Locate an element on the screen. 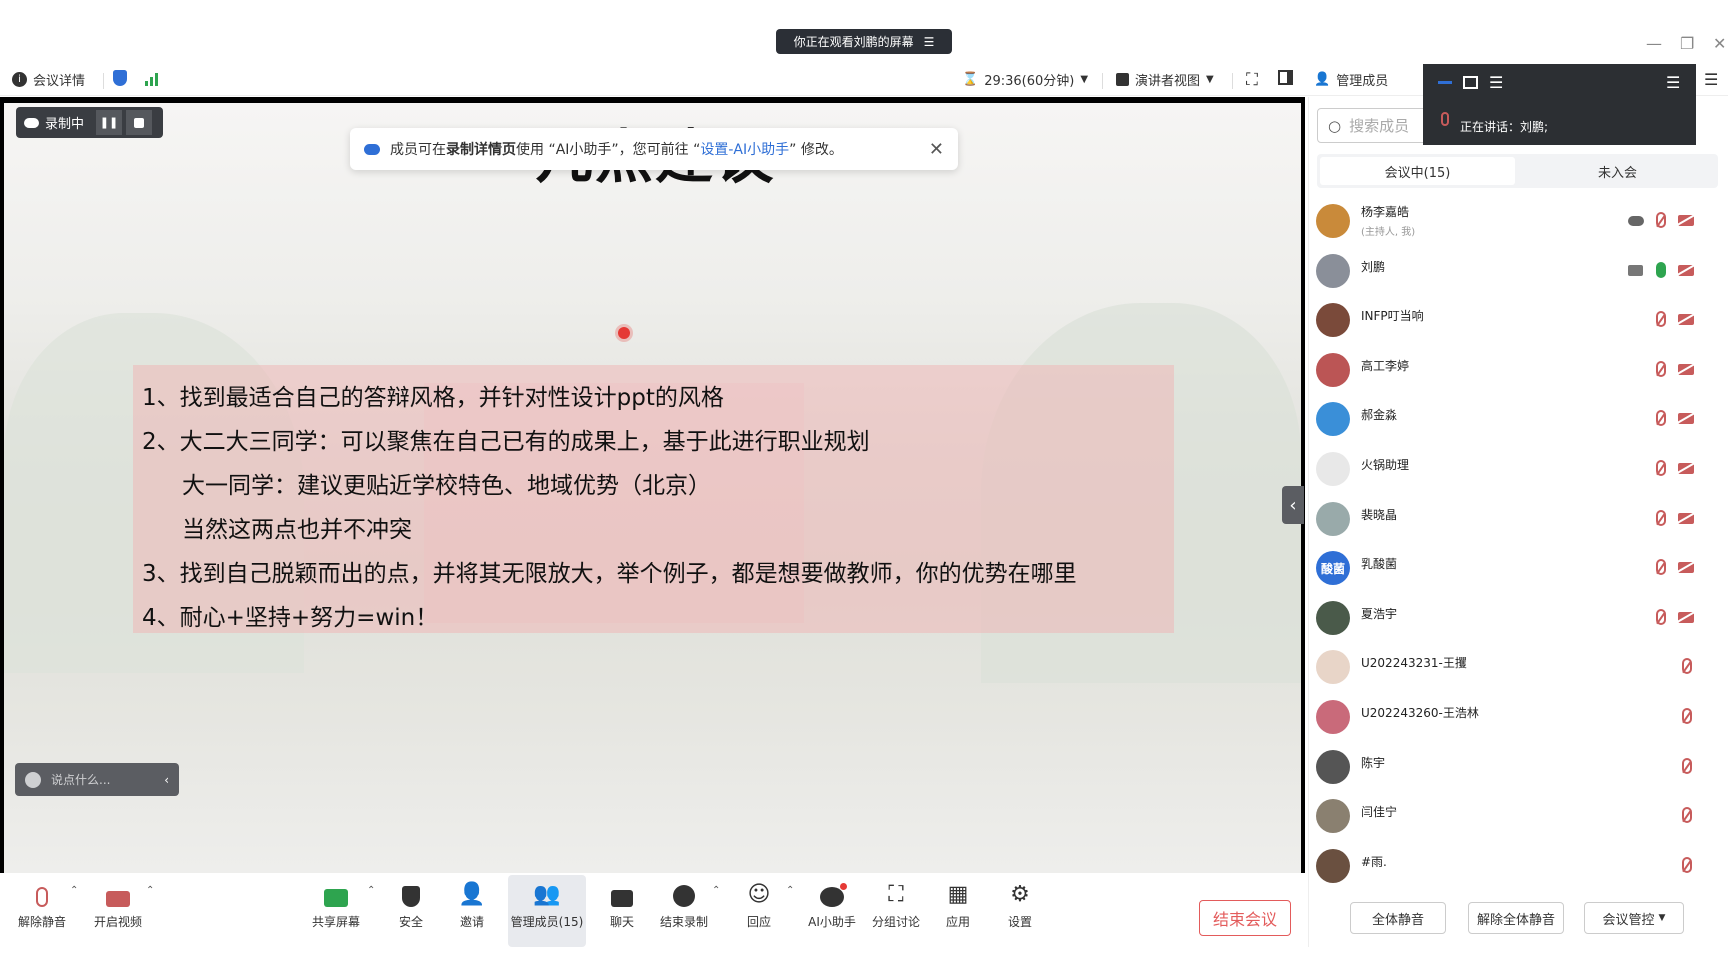 The width and height of the screenshot is (1728, 972). breakout-button: ⛶ 分组讨论 is located at coordinates (896, 902).